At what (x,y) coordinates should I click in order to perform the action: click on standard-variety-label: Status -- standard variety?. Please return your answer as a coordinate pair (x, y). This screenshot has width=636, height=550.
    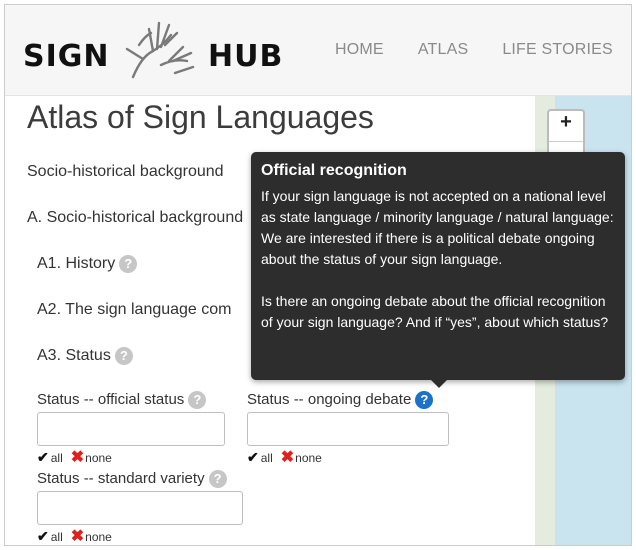
    Looking at the image, I should click on (132, 479).